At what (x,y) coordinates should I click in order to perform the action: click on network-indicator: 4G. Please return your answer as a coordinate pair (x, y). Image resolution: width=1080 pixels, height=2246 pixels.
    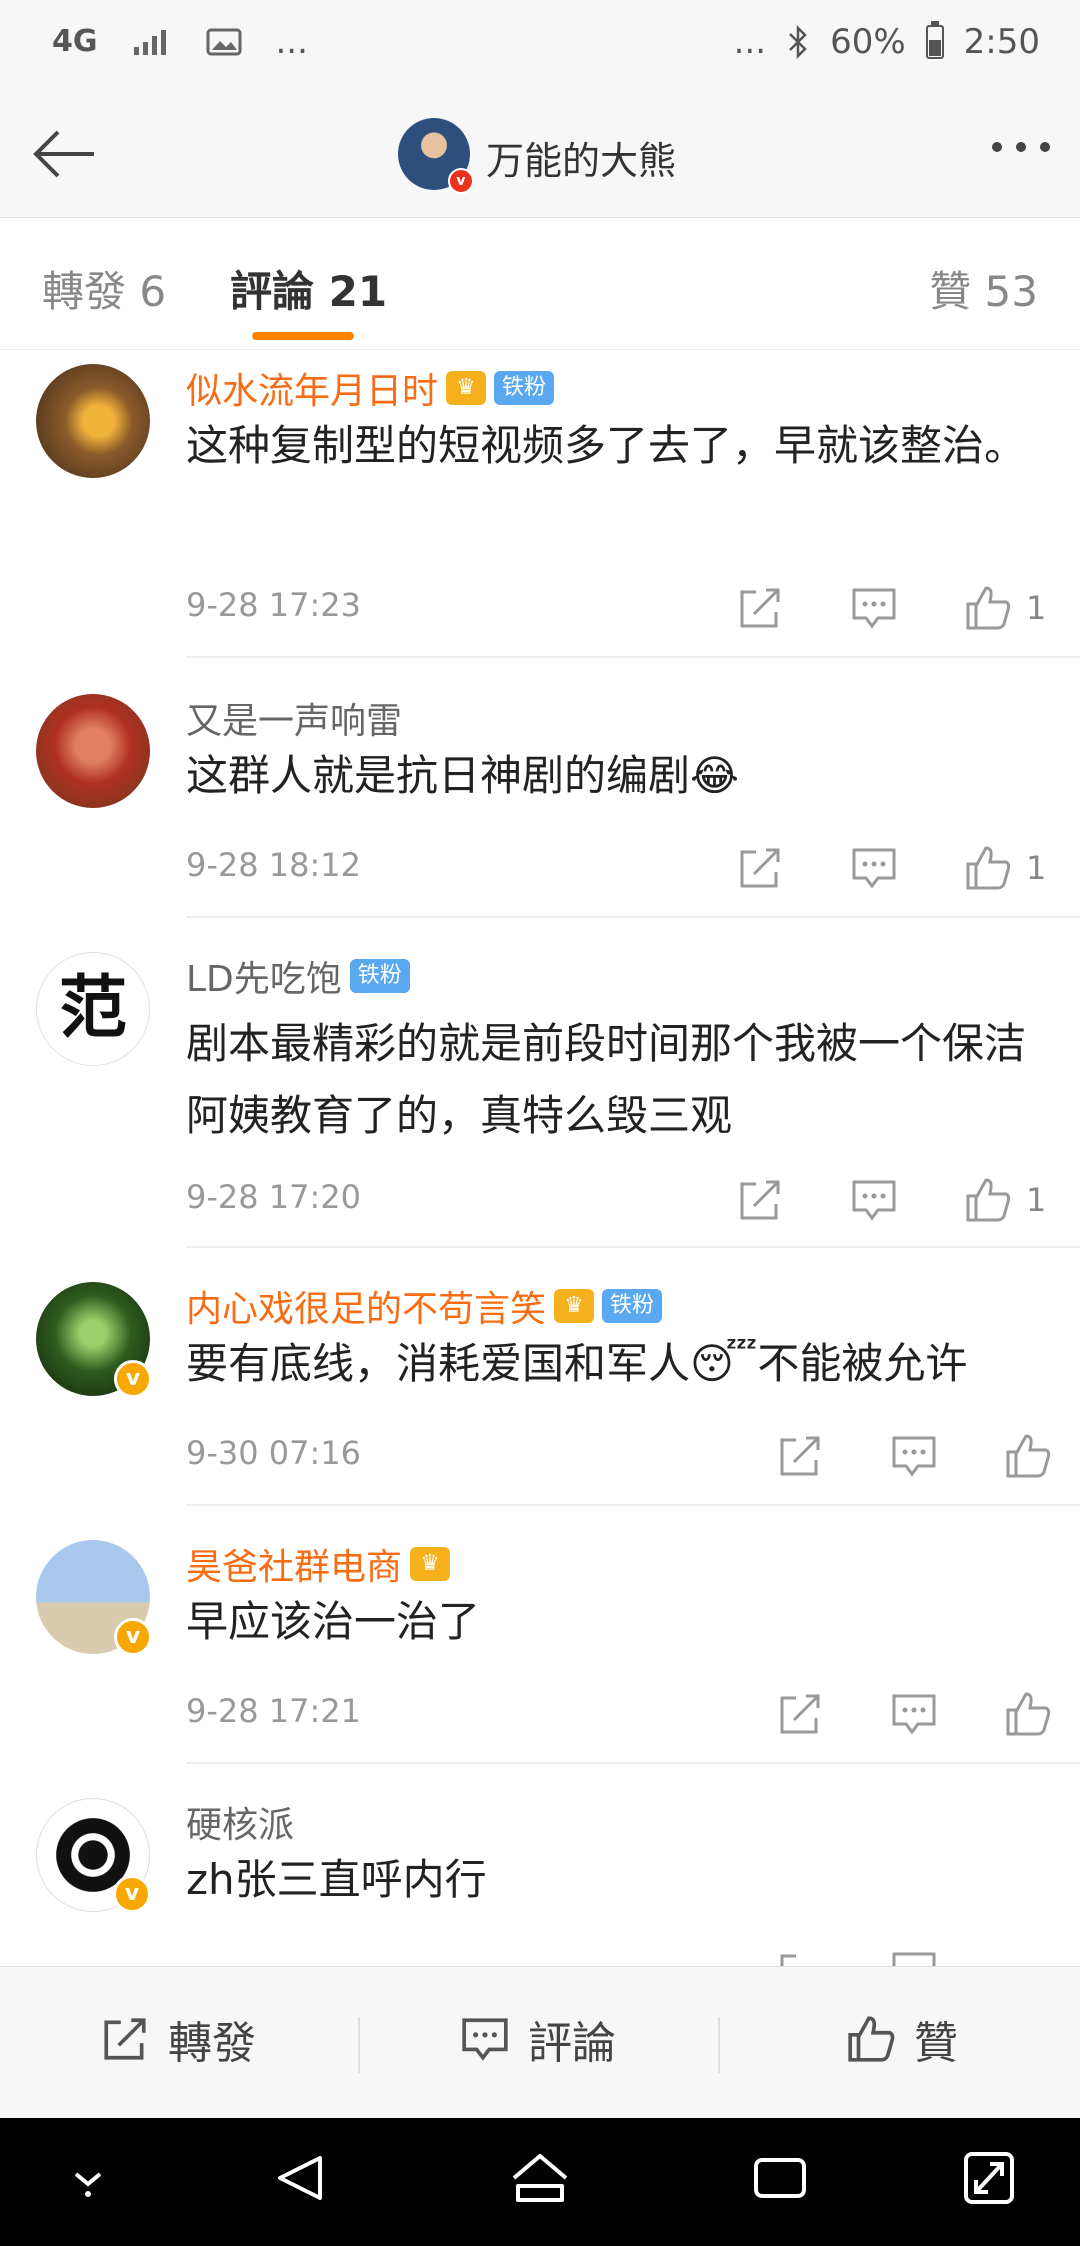
    Looking at the image, I should click on (75, 41).